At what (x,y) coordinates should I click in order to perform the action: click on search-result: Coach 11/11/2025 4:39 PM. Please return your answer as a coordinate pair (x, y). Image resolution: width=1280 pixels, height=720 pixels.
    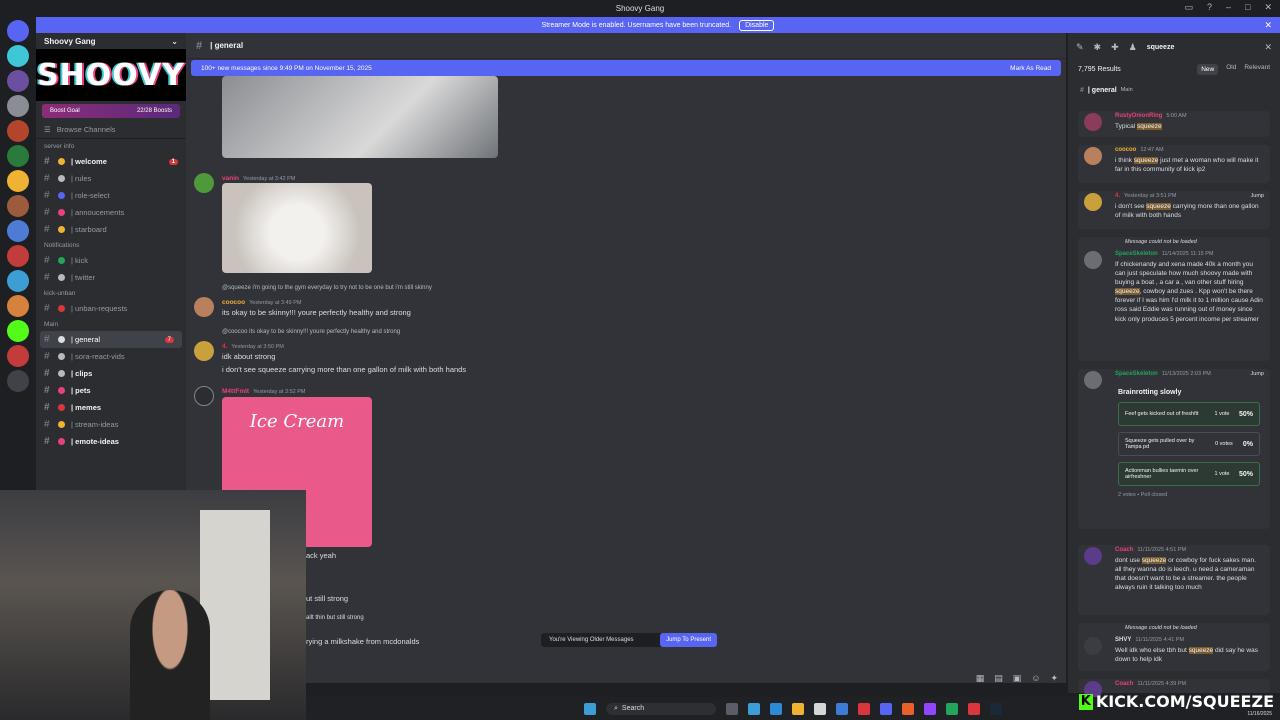
    Looking at the image, I should click on (1174, 689).